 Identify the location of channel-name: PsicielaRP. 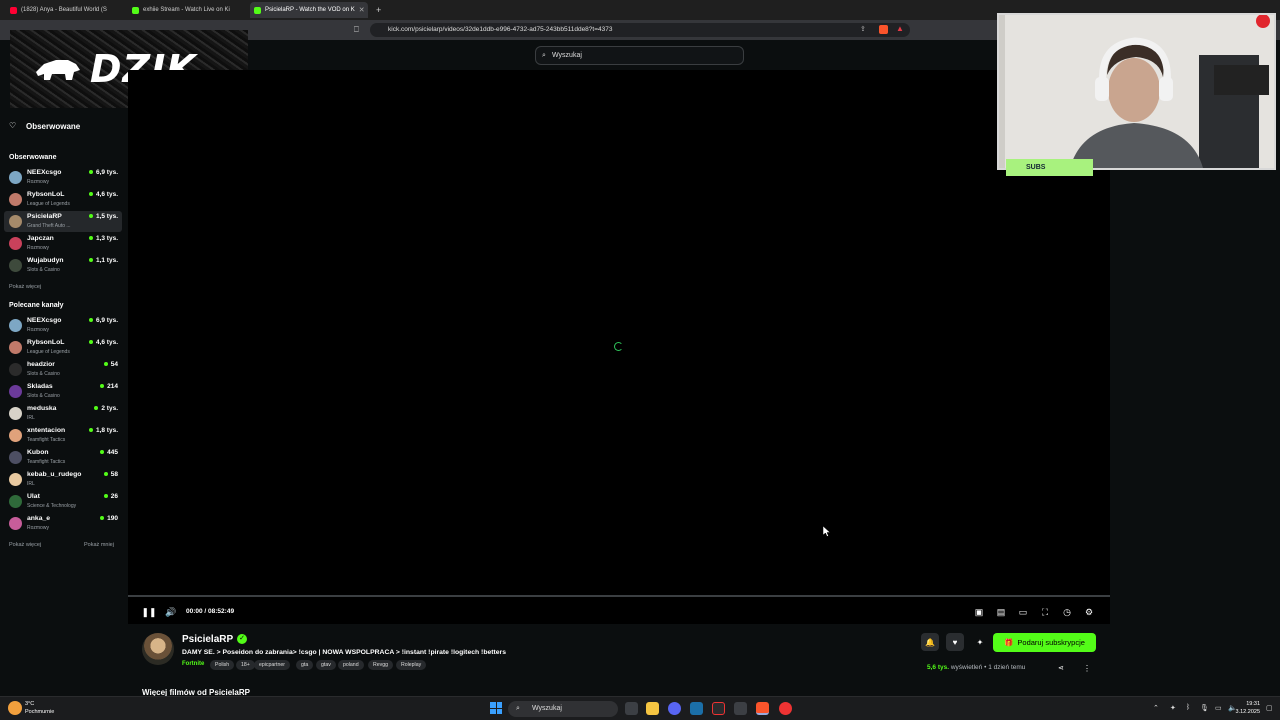
(207, 639).